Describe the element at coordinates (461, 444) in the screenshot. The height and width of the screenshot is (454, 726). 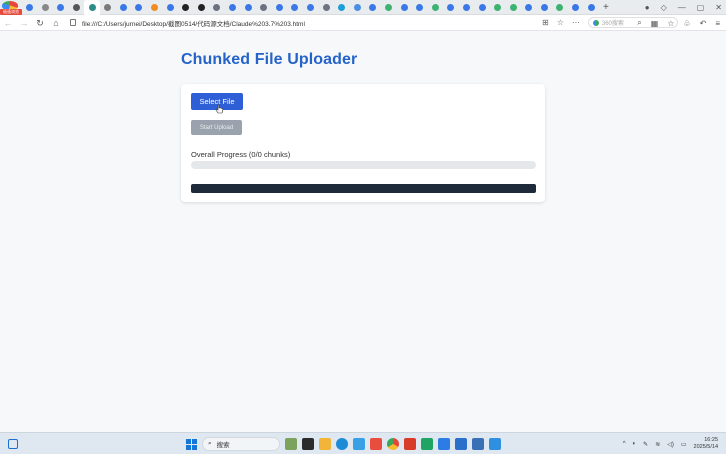
I see `app-icon-navy` at that location.